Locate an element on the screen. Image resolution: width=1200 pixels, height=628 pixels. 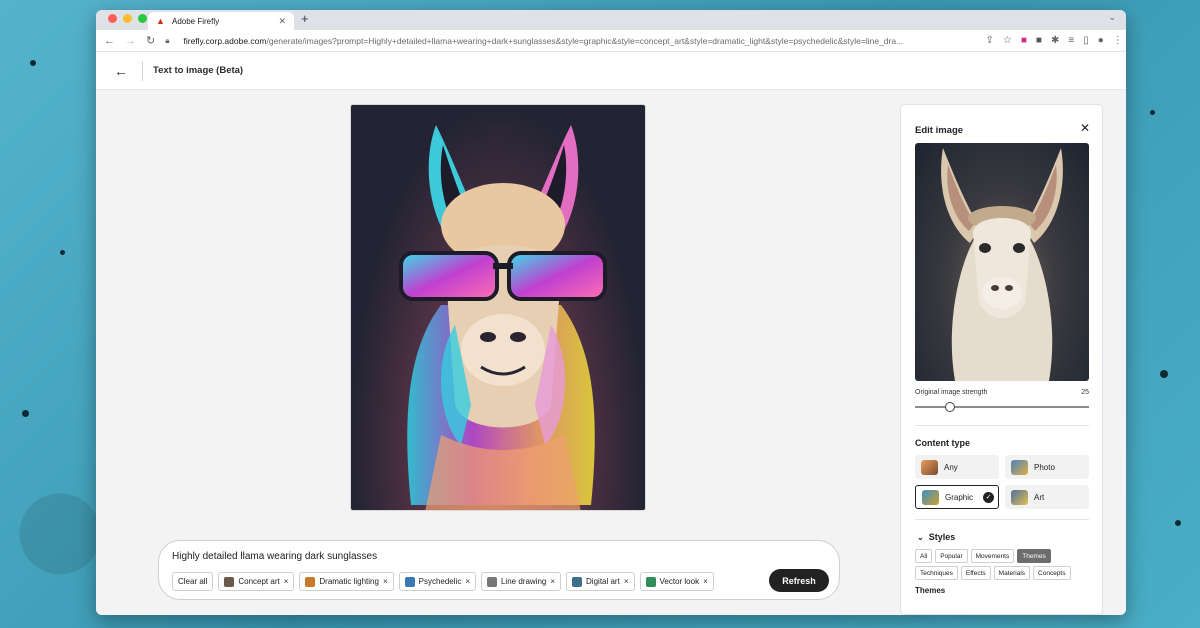
content-type-graphic: Graphic ✓ is located at coordinates (957, 497).